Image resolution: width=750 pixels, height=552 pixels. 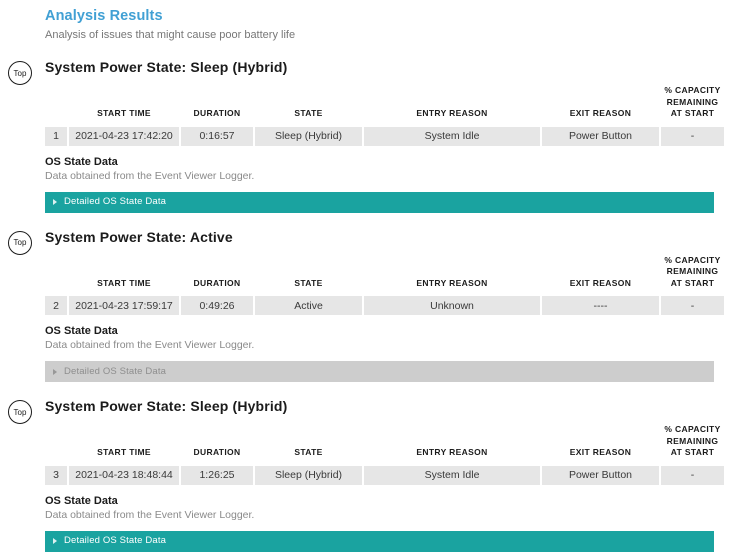 I want to click on detailed-os-state-data-toggle-3: Detailed OS State Data, so click(x=379, y=541).